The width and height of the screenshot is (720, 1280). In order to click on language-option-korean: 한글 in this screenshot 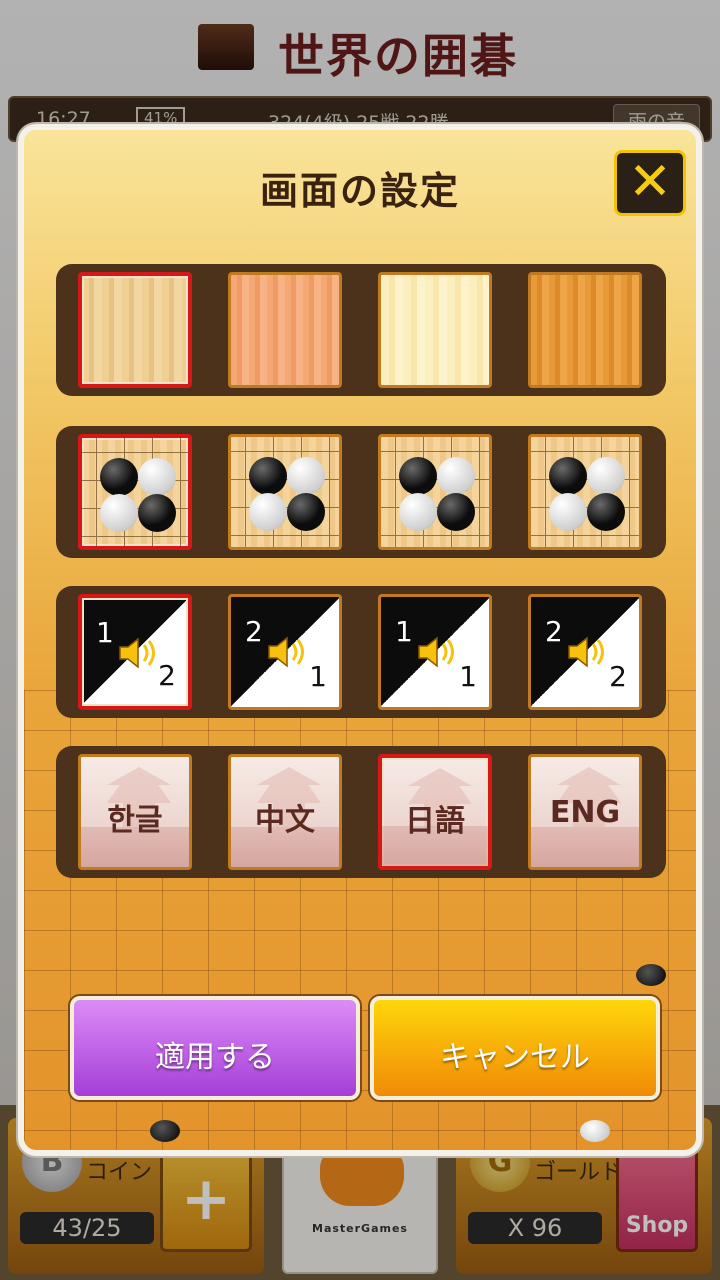, I will do `click(135, 812)`.